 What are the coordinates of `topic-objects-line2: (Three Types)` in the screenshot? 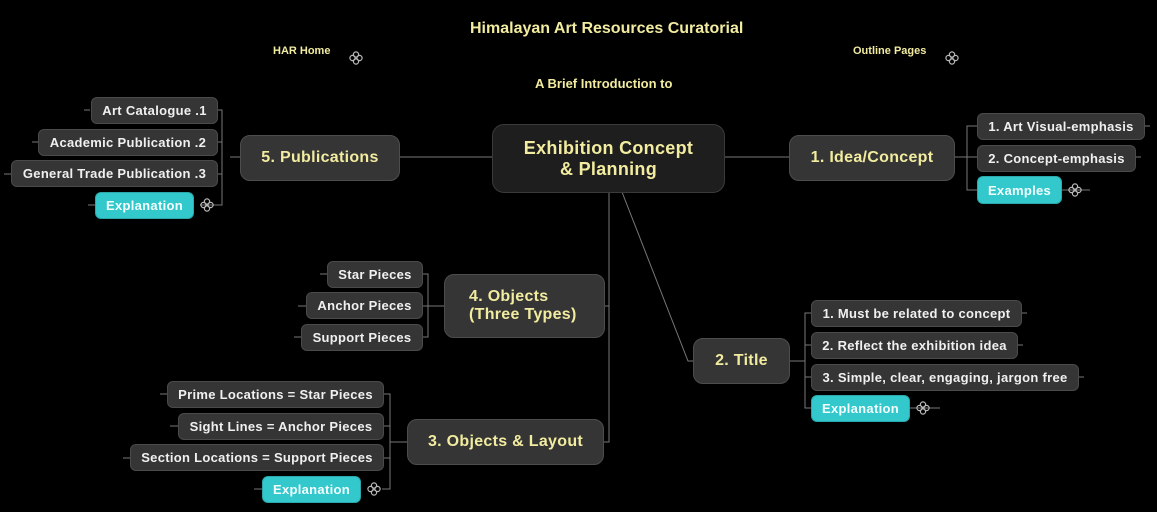 It's located at (523, 314).